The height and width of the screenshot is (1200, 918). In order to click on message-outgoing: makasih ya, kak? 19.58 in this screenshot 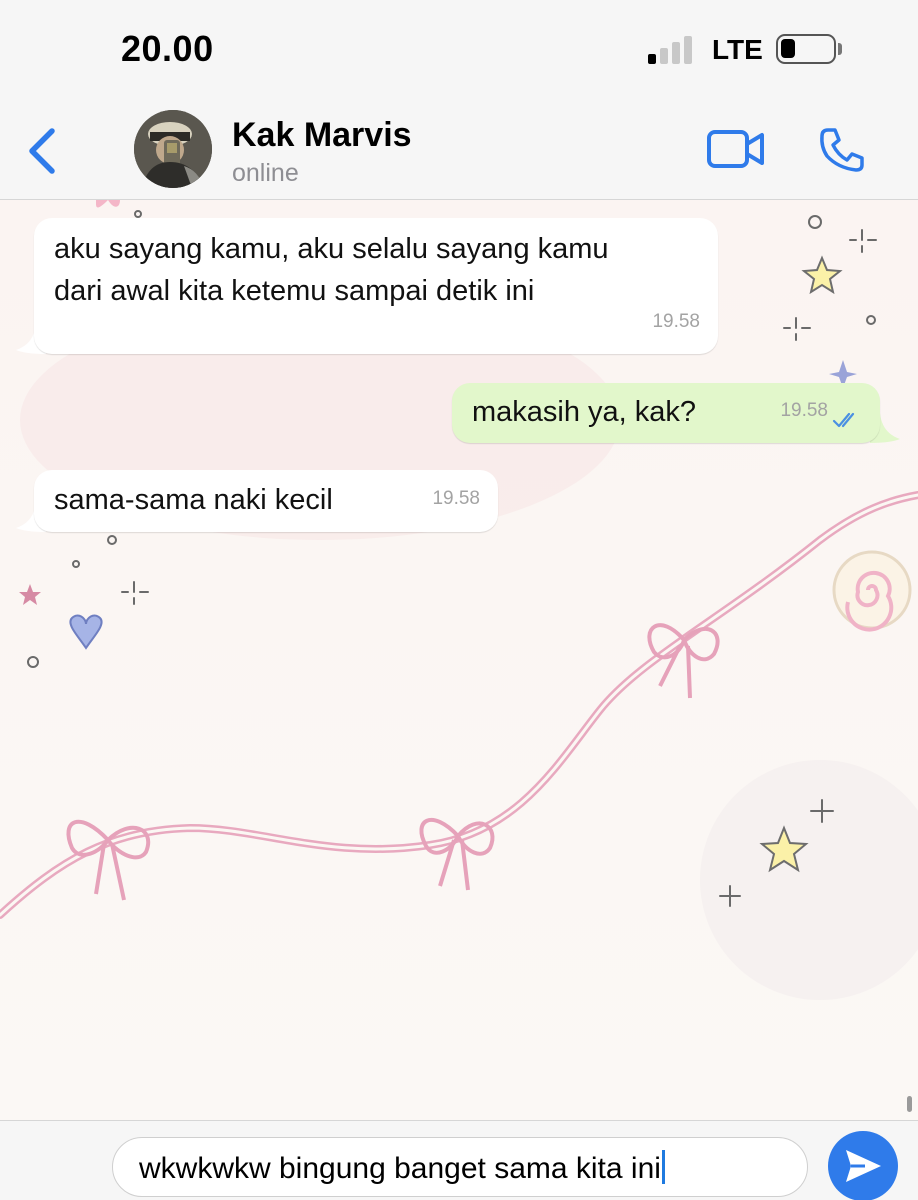, I will do `click(666, 413)`.